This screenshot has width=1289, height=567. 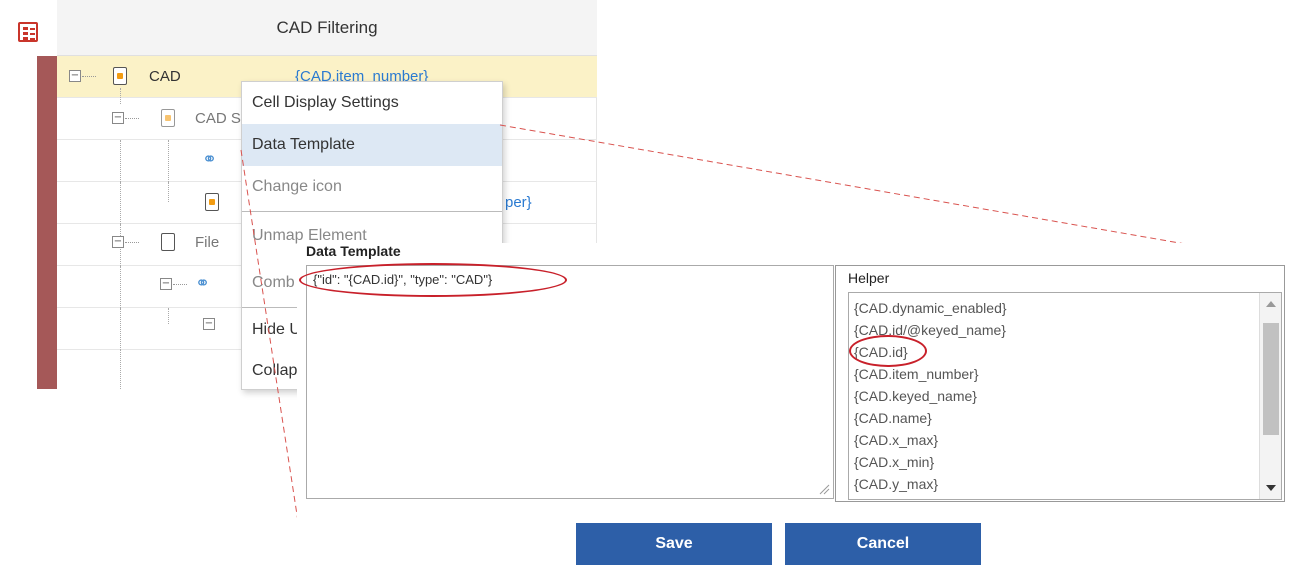 I want to click on scroll-down-icon, so click(x=1271, y=488).